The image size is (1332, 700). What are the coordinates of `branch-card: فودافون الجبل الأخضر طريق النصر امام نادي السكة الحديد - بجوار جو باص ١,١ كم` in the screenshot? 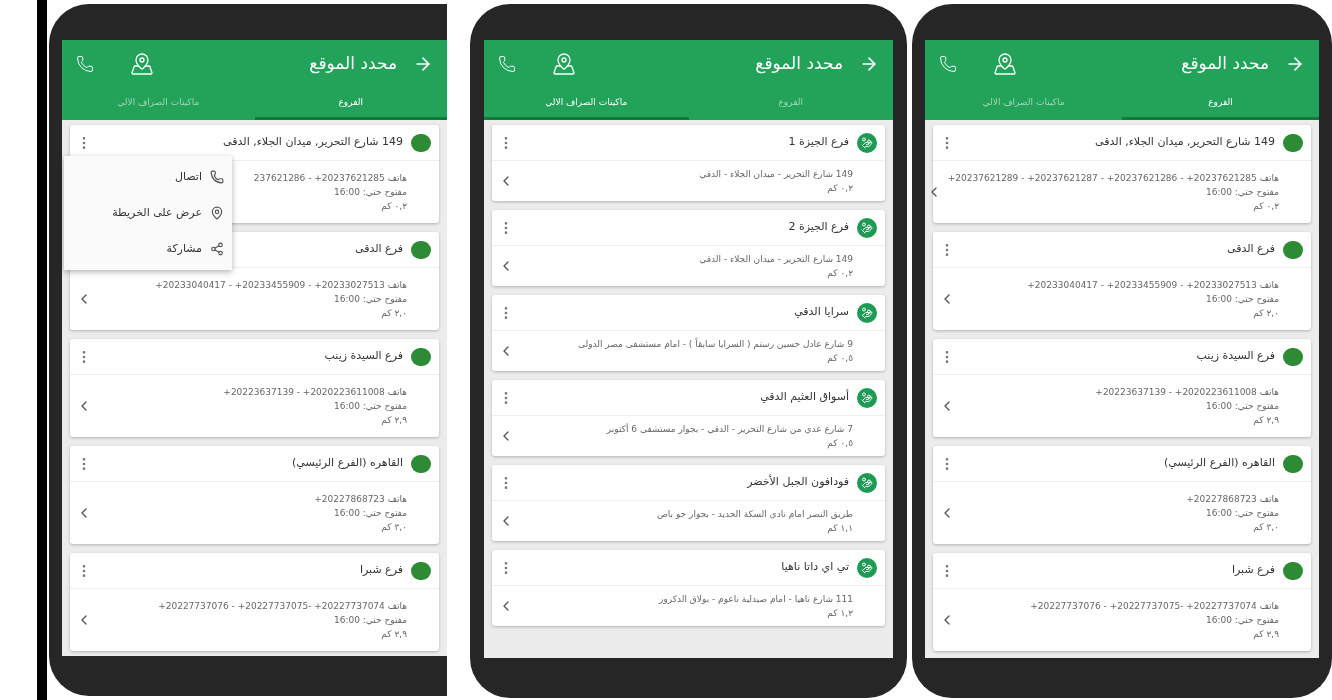 It's located at (688, 503).